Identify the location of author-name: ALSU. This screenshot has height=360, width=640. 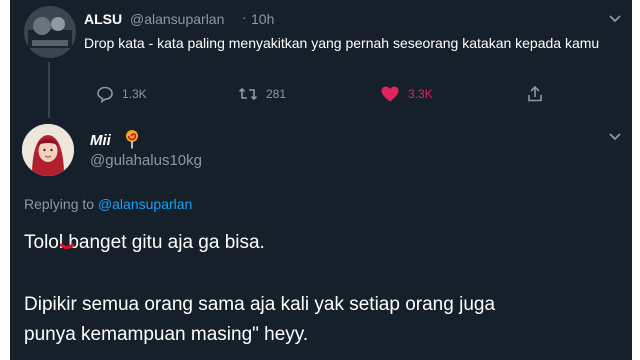
(103, 19).